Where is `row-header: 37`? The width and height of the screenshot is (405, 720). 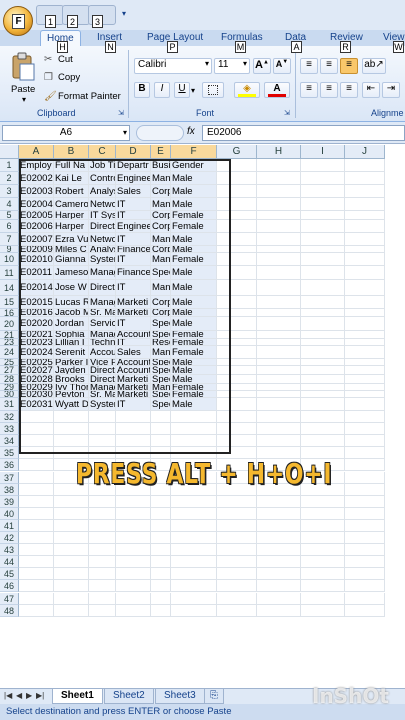
row-header: 37 is located at coordinates (9, 477).